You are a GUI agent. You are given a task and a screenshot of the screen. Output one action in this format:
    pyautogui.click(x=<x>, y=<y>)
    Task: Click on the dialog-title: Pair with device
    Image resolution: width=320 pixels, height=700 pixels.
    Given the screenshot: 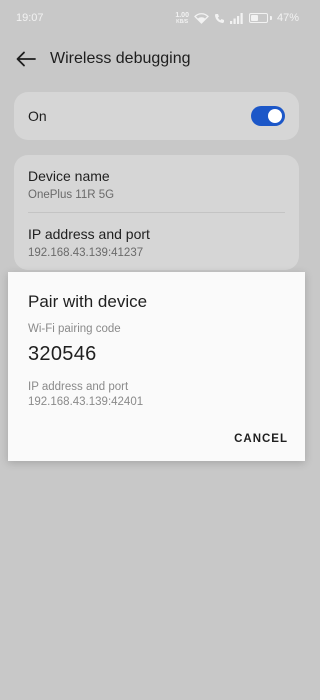 What is the action you would take?
    pyautogui.click(x=88, y=301)
    